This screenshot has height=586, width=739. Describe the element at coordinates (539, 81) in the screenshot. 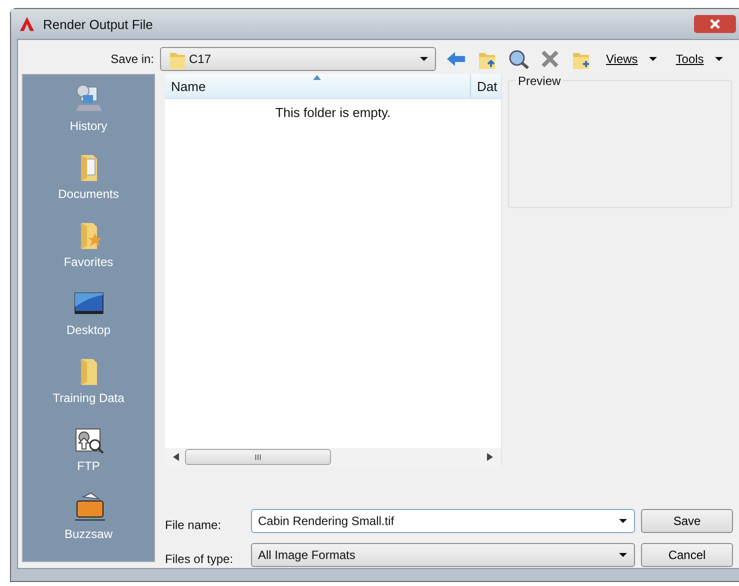

I see `preview-label: Preview` at that location.